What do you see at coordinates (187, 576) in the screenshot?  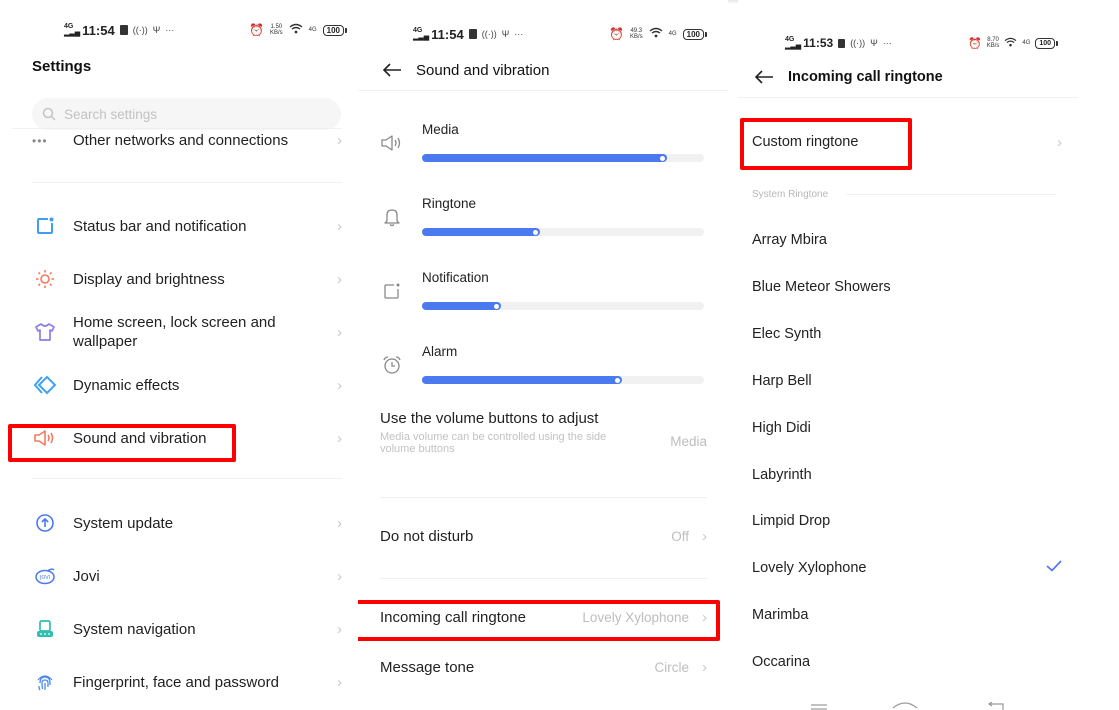 I see `settings-item-jovi: JOVI Jovi ›` at bounding box center [187, 576].